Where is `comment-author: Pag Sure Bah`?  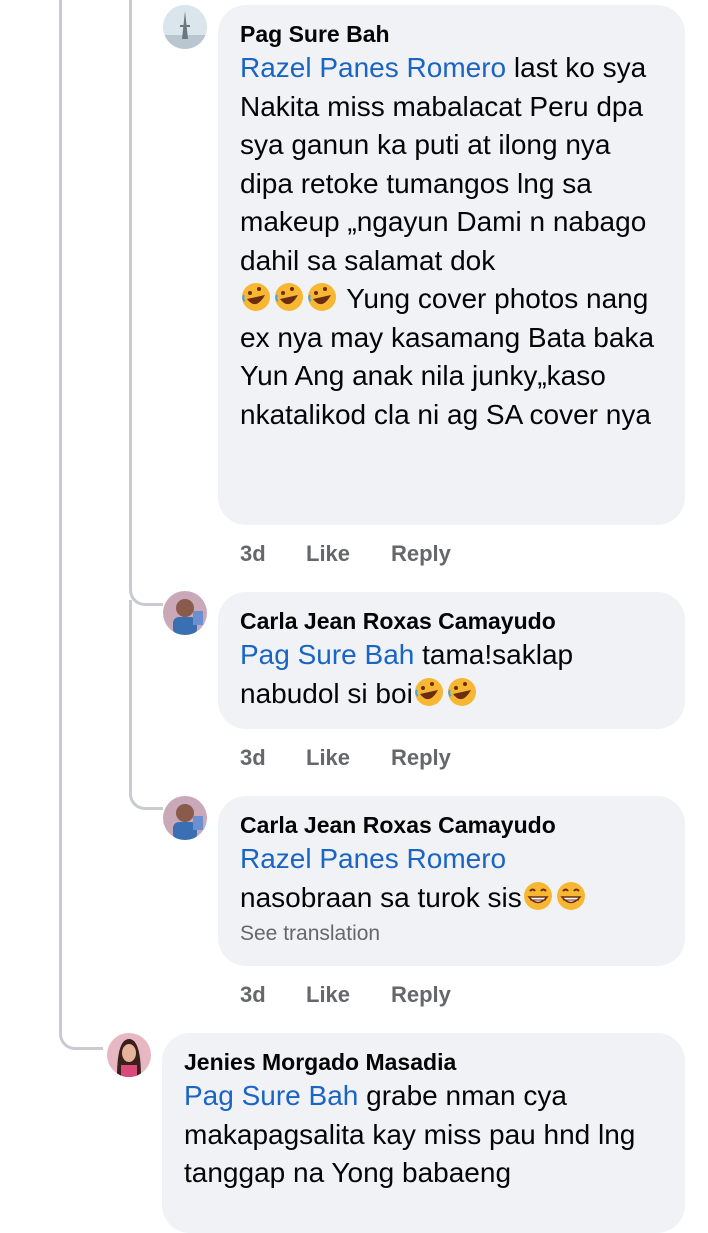 comment-author: Pag Sure Bah is located at coordinates (451, 34).